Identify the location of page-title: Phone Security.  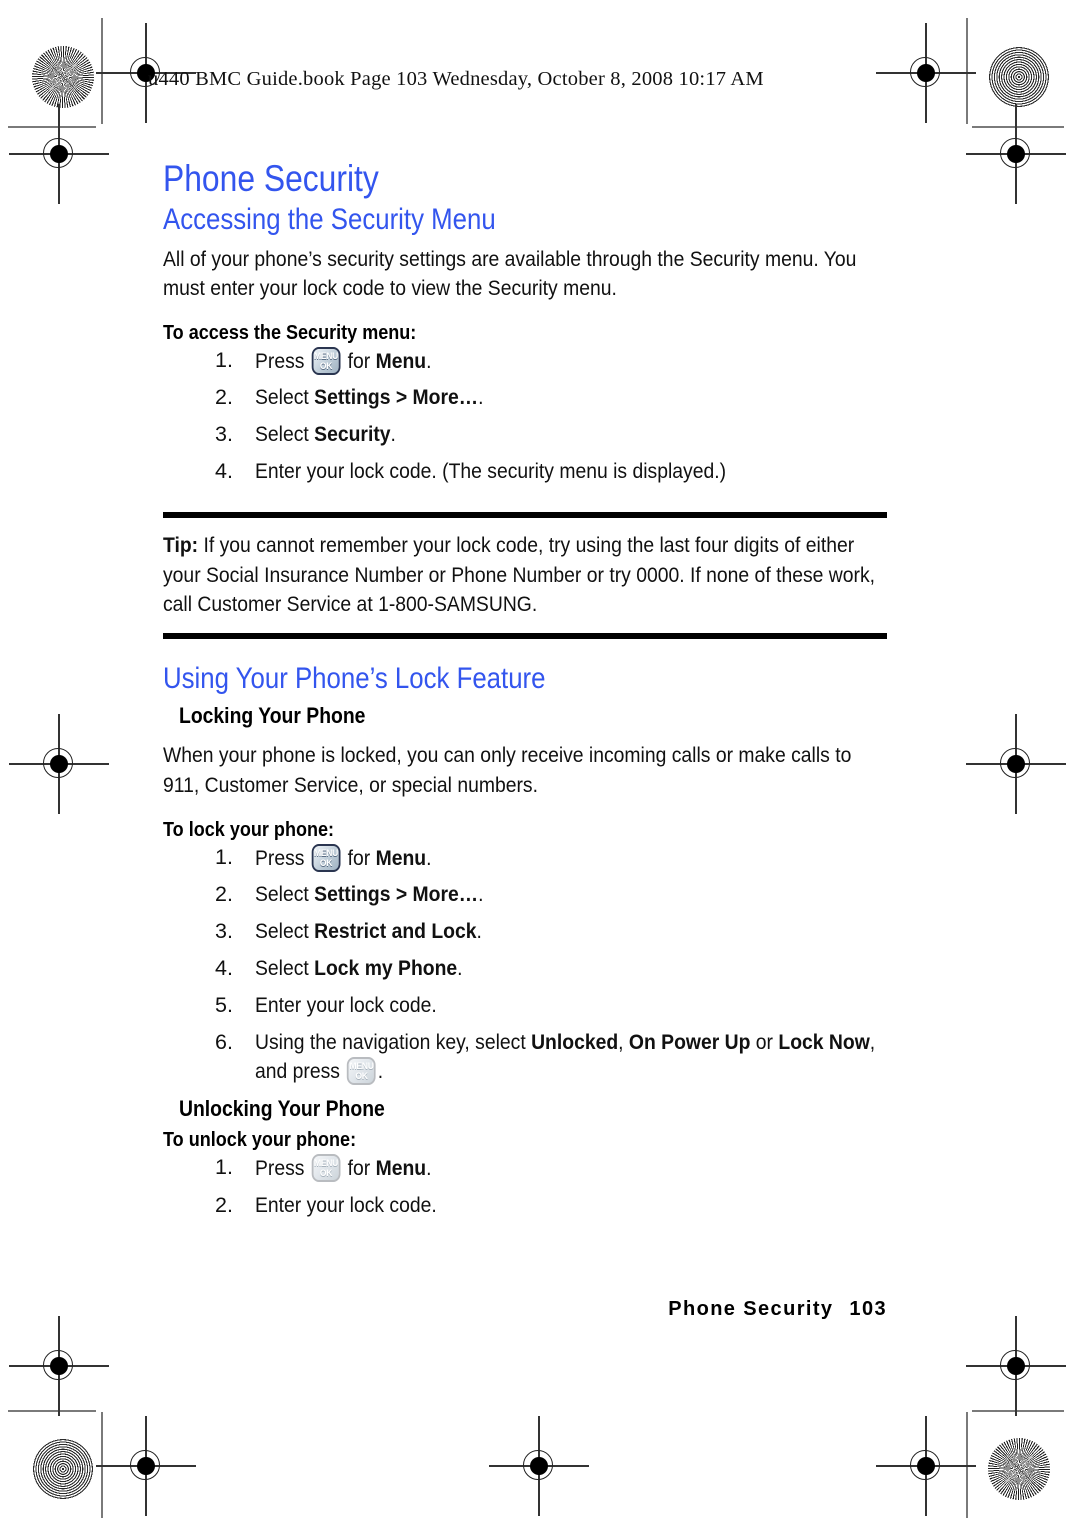
(271, 178).